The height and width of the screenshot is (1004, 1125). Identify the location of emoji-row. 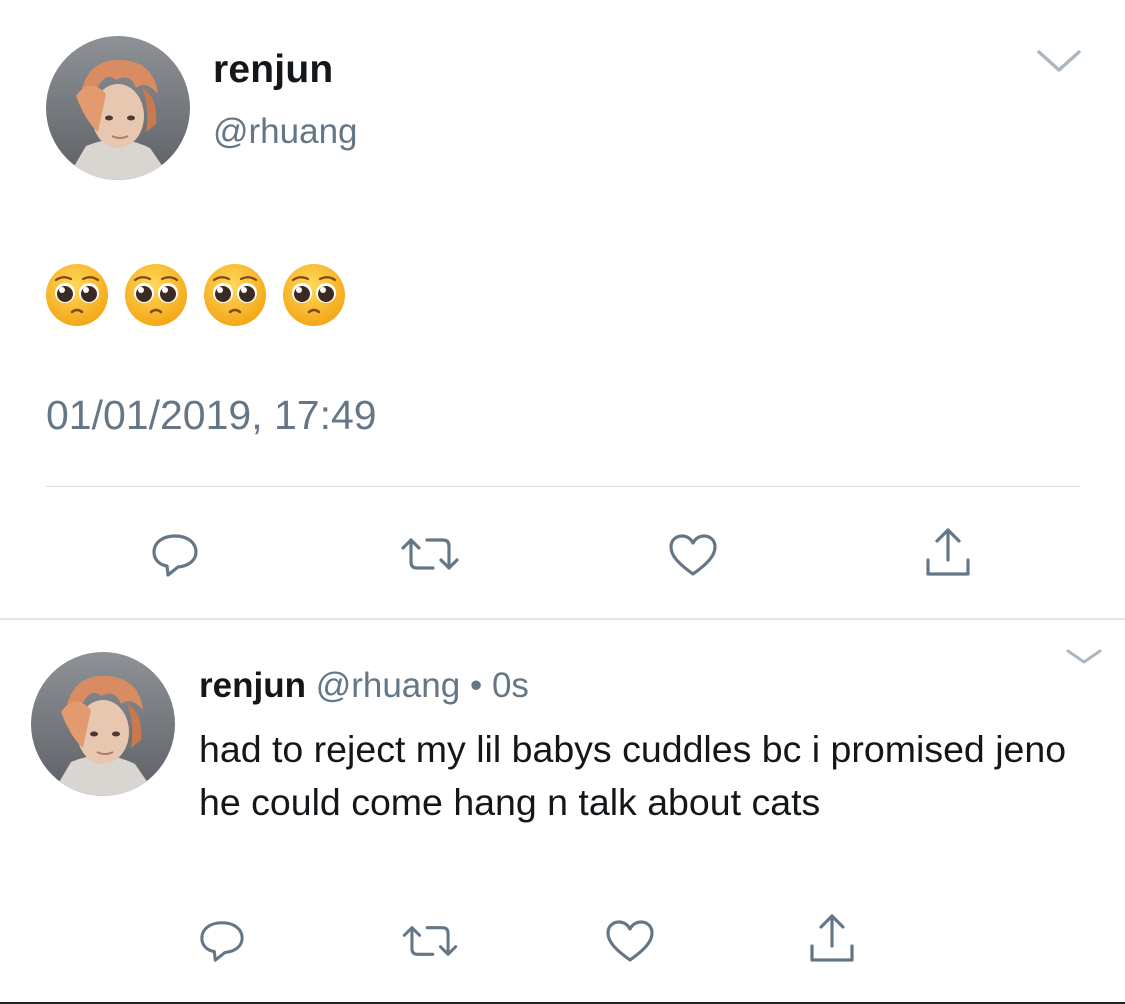
(195, 294).